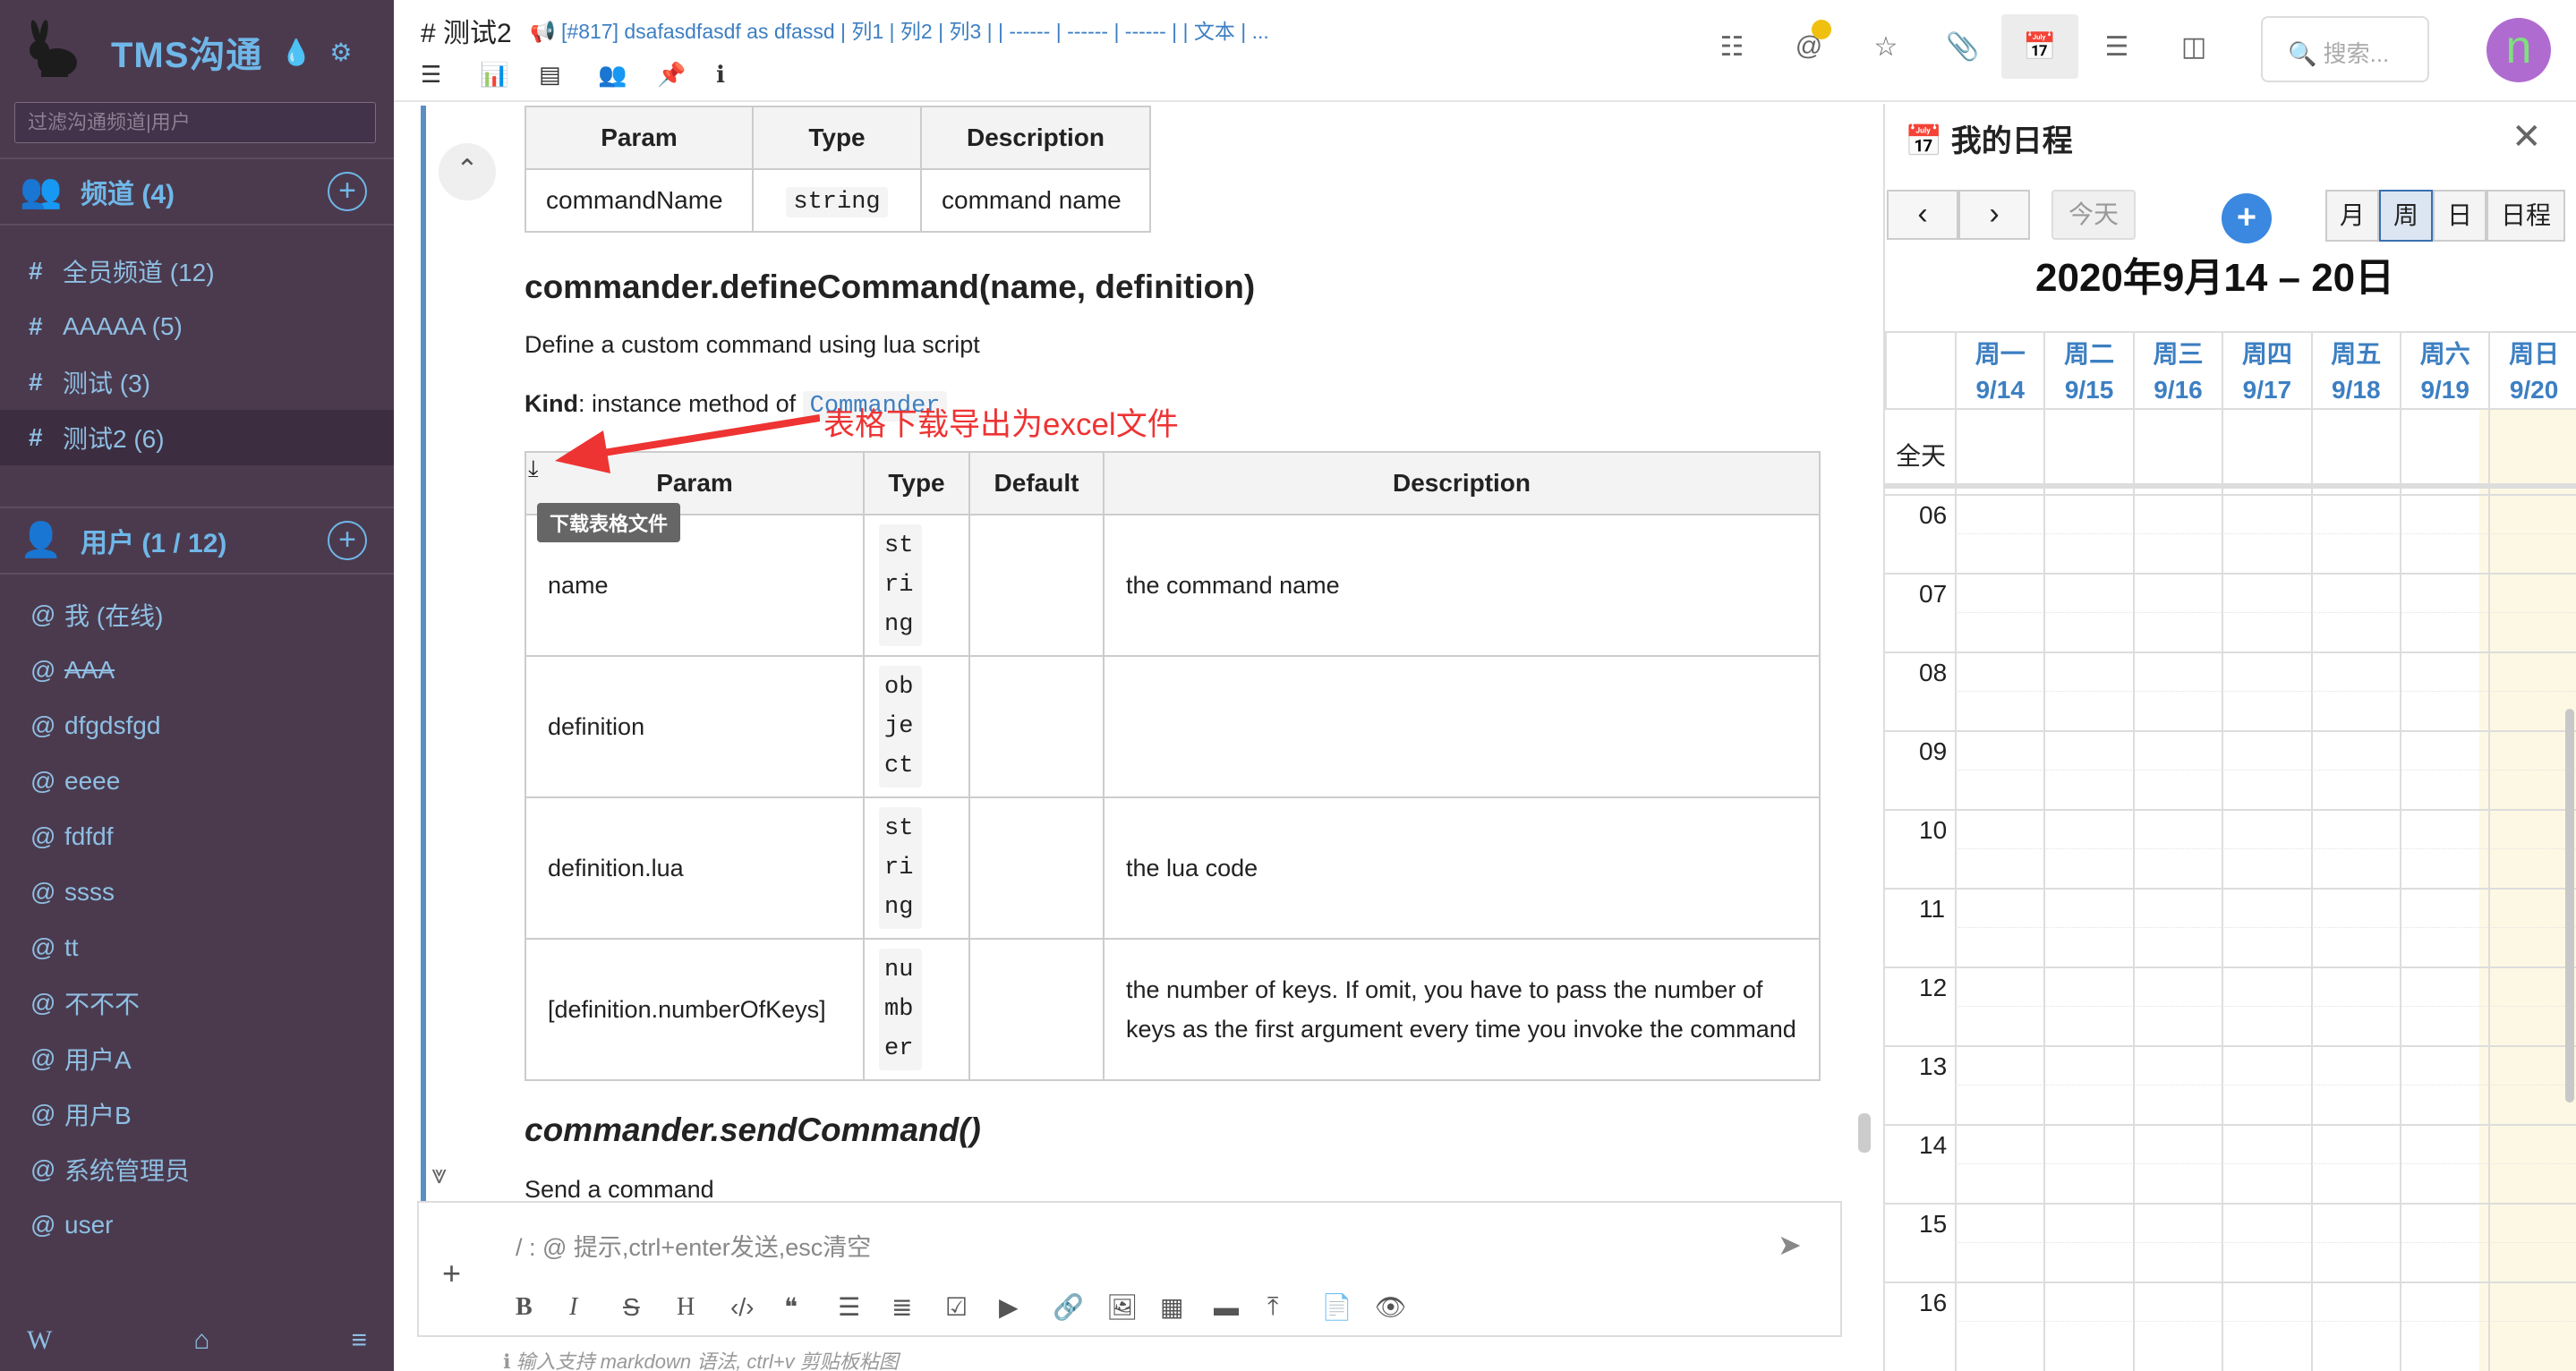 The width and height of the screenshot is (2576, 1371). What do you see at coordinates (2193, 46) in the screenshot?
I see `columns-icon: ◫` at bounding box center [2193, 46].